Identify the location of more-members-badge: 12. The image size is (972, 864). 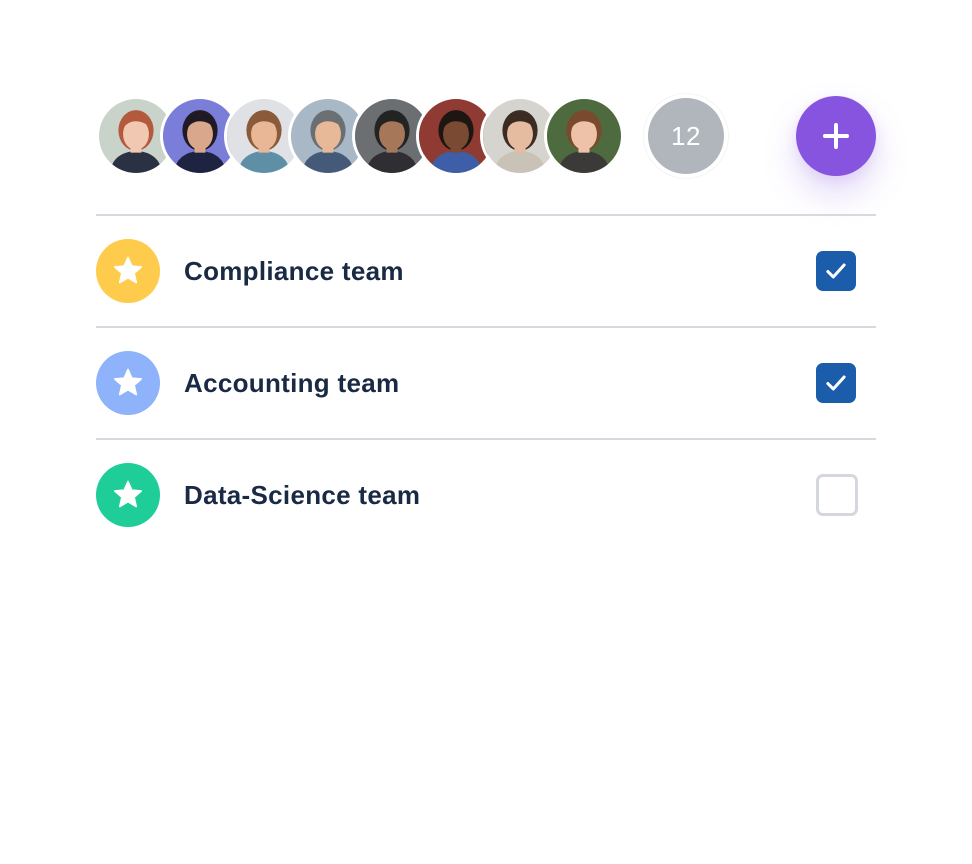
(686, 136).